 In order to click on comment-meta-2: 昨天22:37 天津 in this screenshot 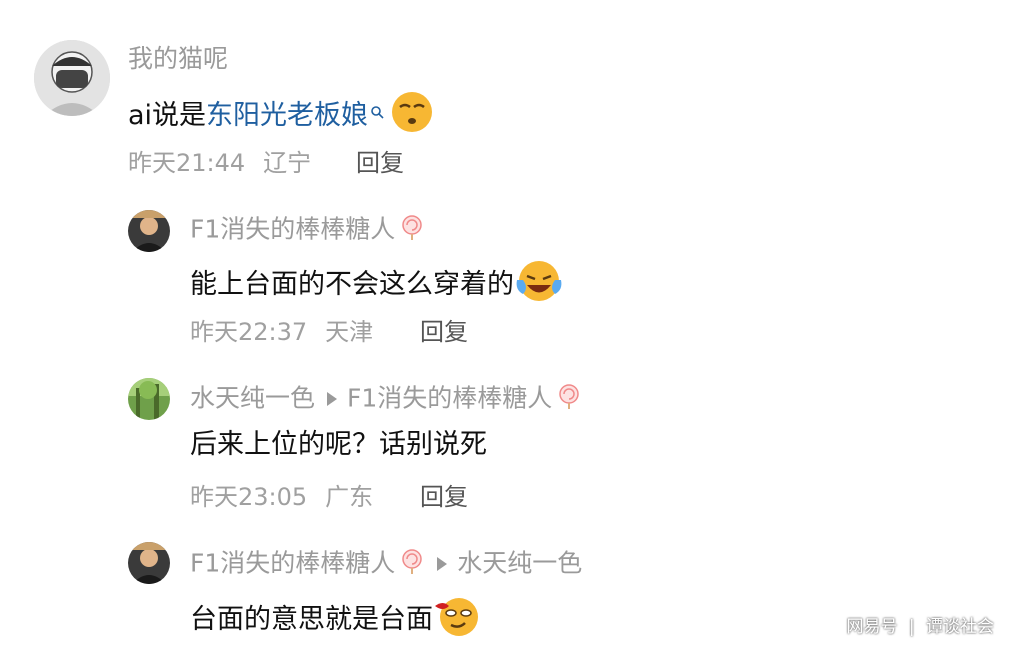, I will do `click(281, 332)`.